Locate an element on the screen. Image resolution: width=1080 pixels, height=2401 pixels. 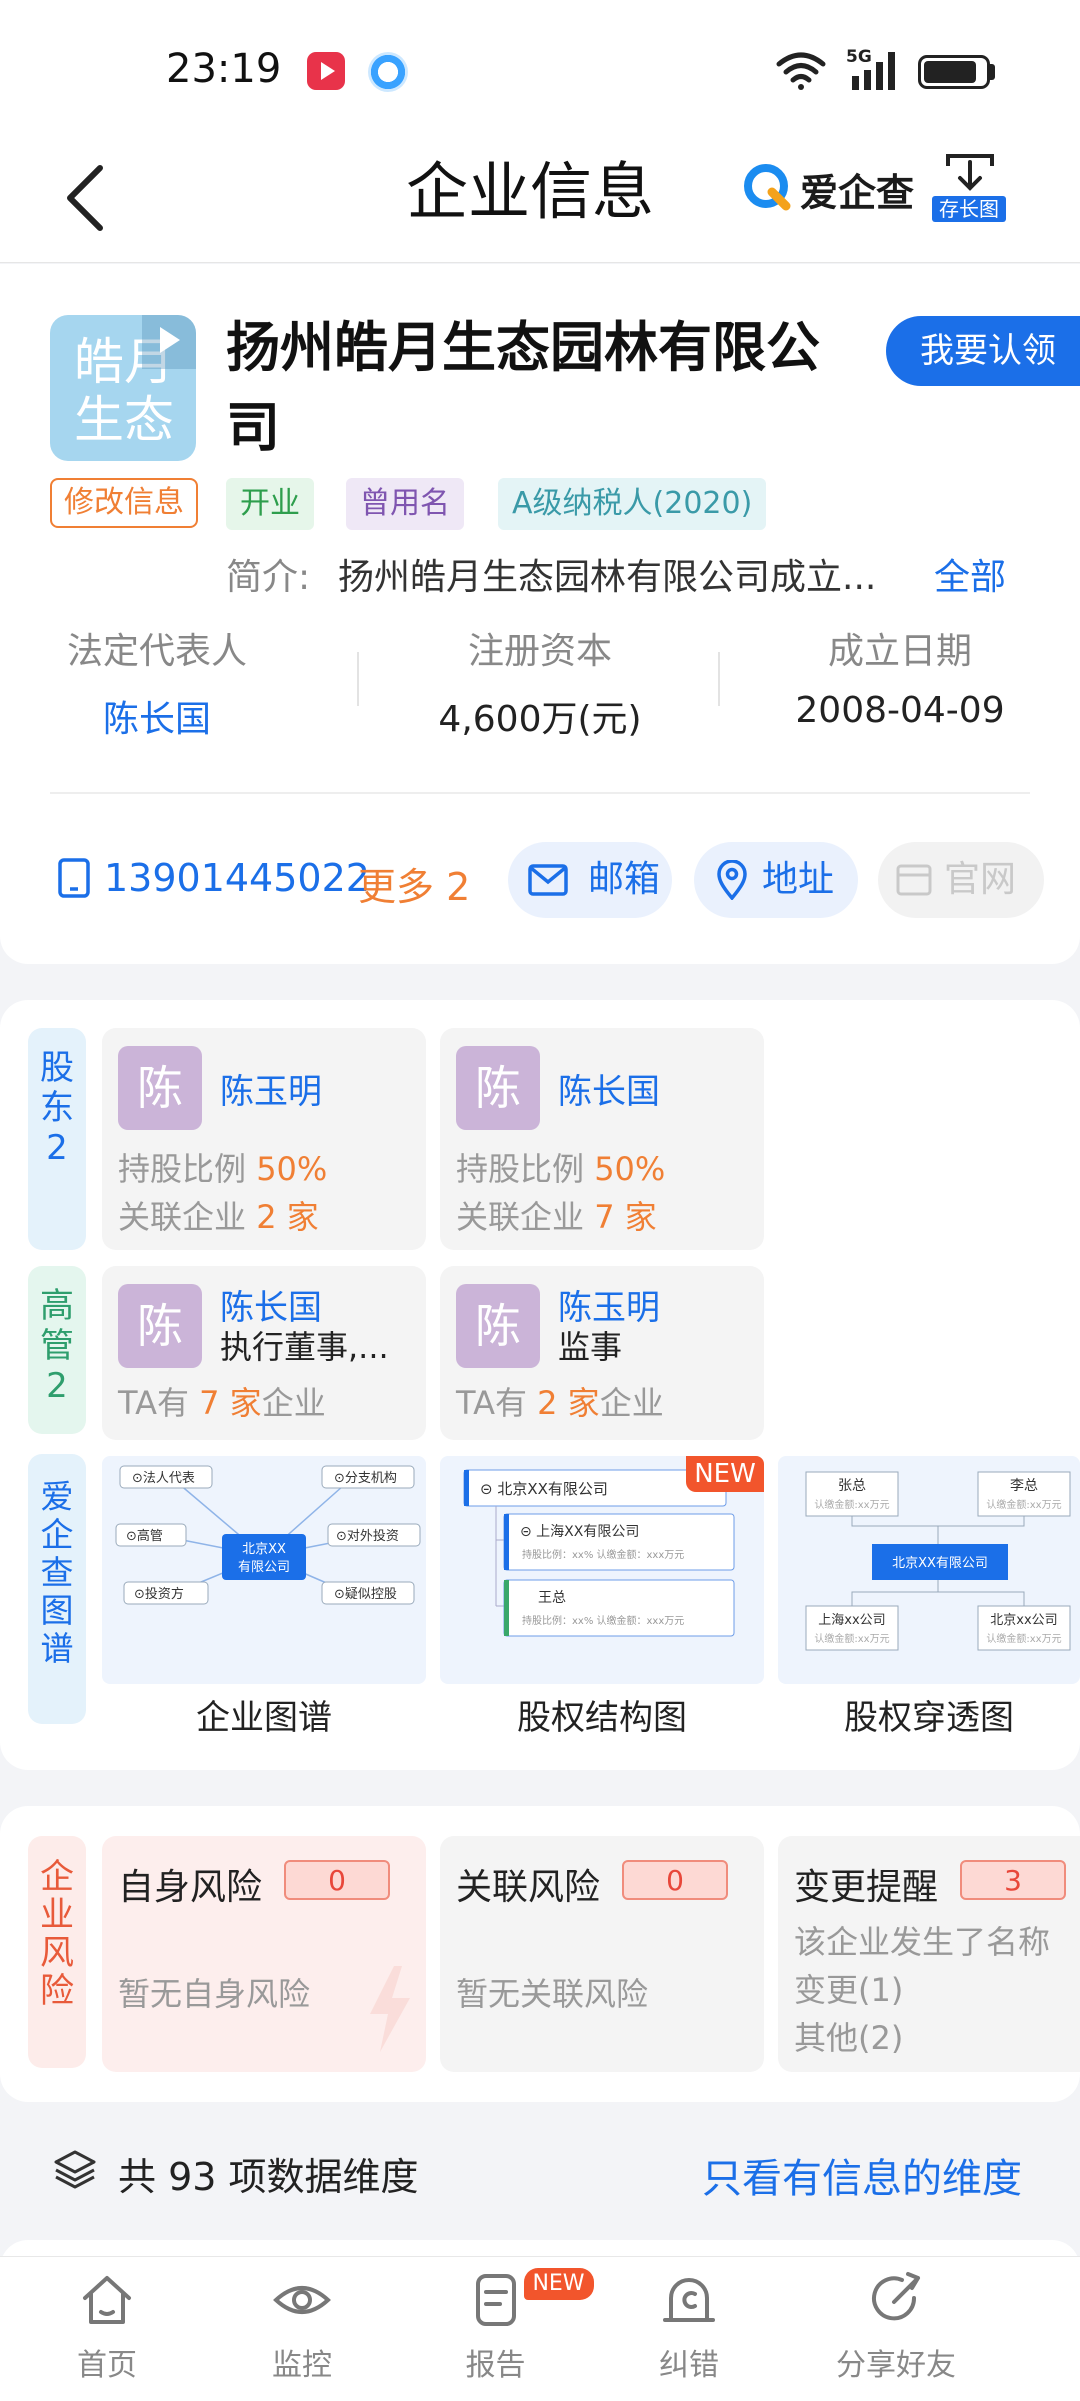
browser-app-icon is located at coordinates (388, 72).